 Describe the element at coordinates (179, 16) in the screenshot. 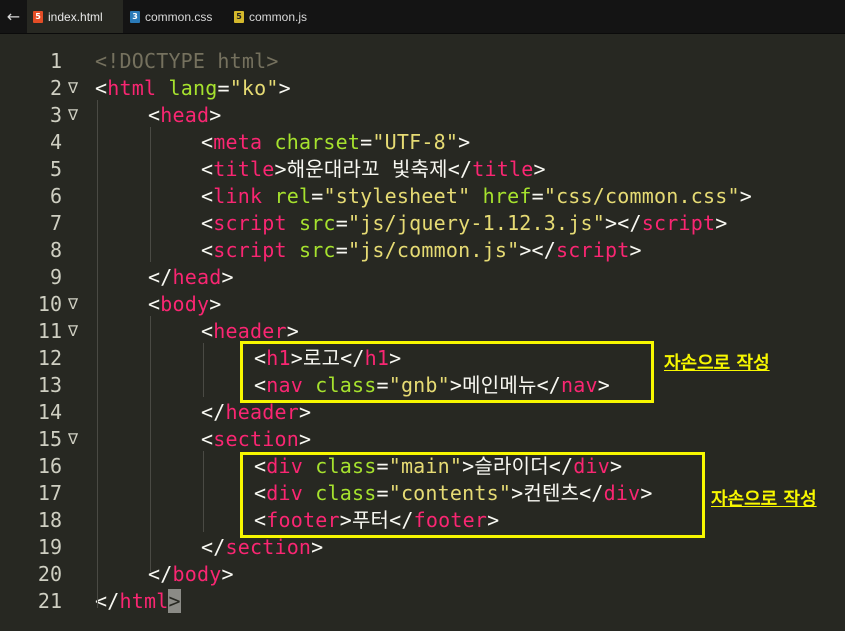

I see `tab-label: common.css` at that location.